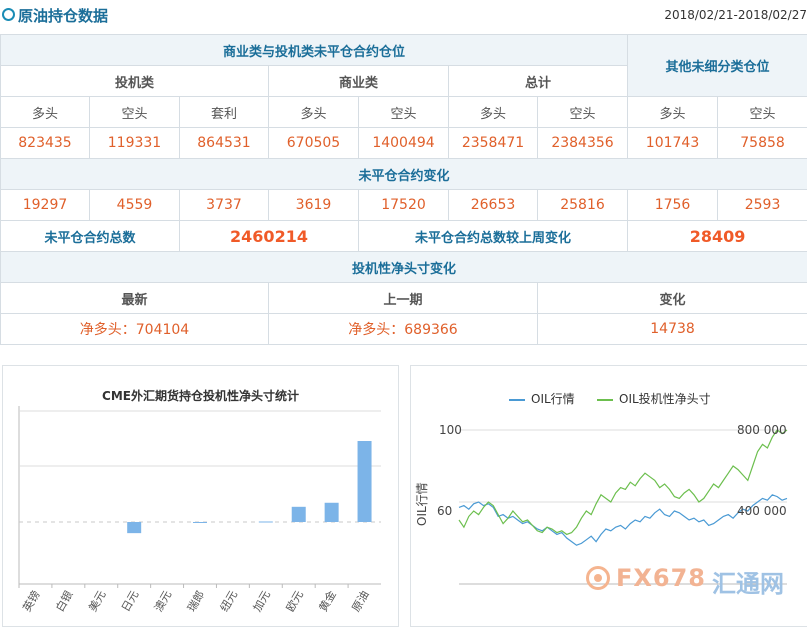 Image resolution: width=807 pixels, height=627 pixels. What do you see at coordinates (403, 16) in the screenshot?
I see `page-header: 原油持仓数据 2018/02/21-2018/02/27` at bounding box center [403, 16].